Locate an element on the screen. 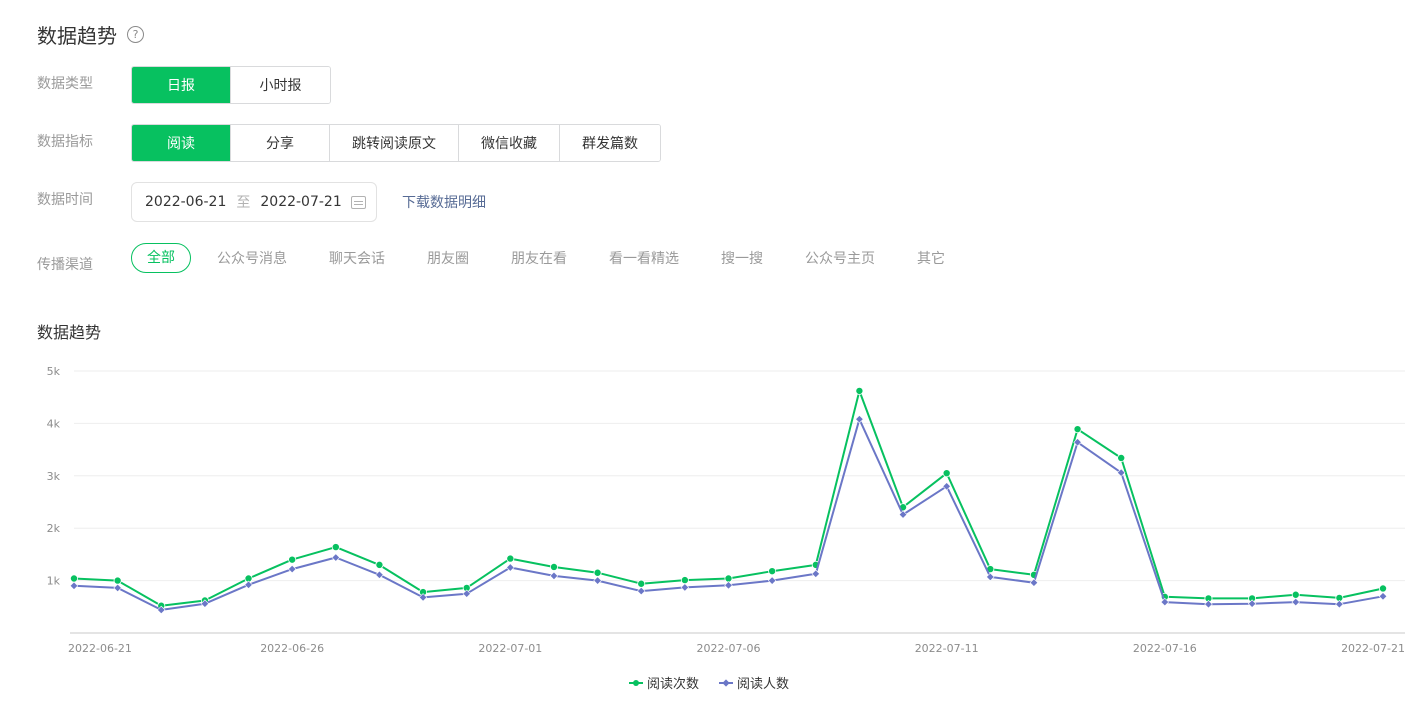 The width and height of the screenshot is (1418, 709). y-tick-label: 3k is located at coordinates (54, 476).